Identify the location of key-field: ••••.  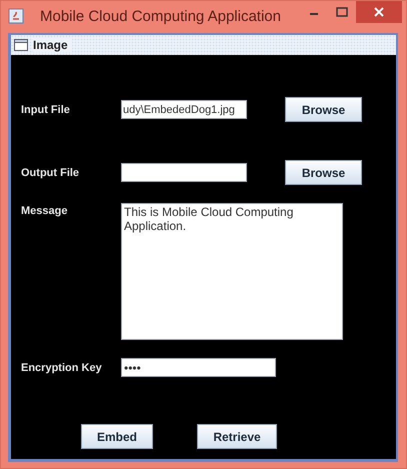
(198, 367).